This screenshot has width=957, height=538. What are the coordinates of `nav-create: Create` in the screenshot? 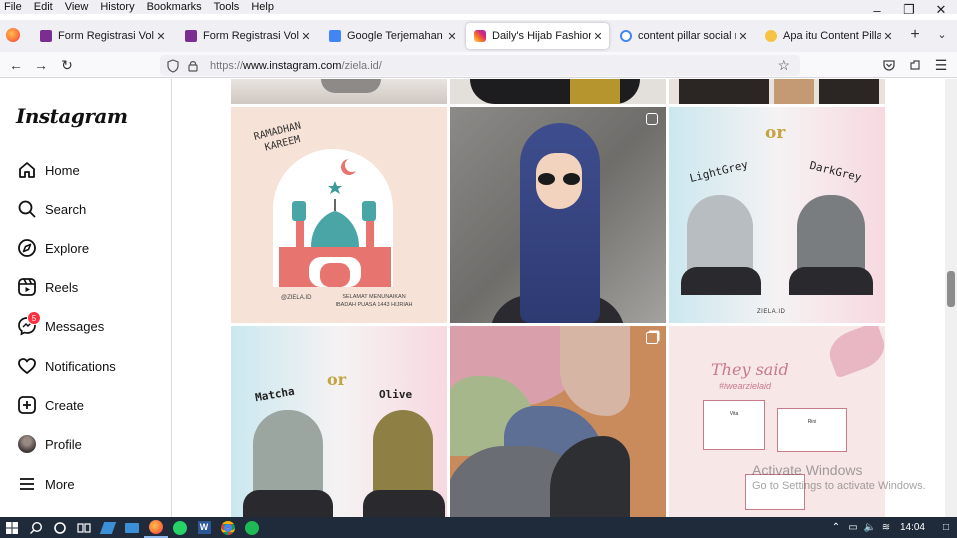 It's located at (50, 405).